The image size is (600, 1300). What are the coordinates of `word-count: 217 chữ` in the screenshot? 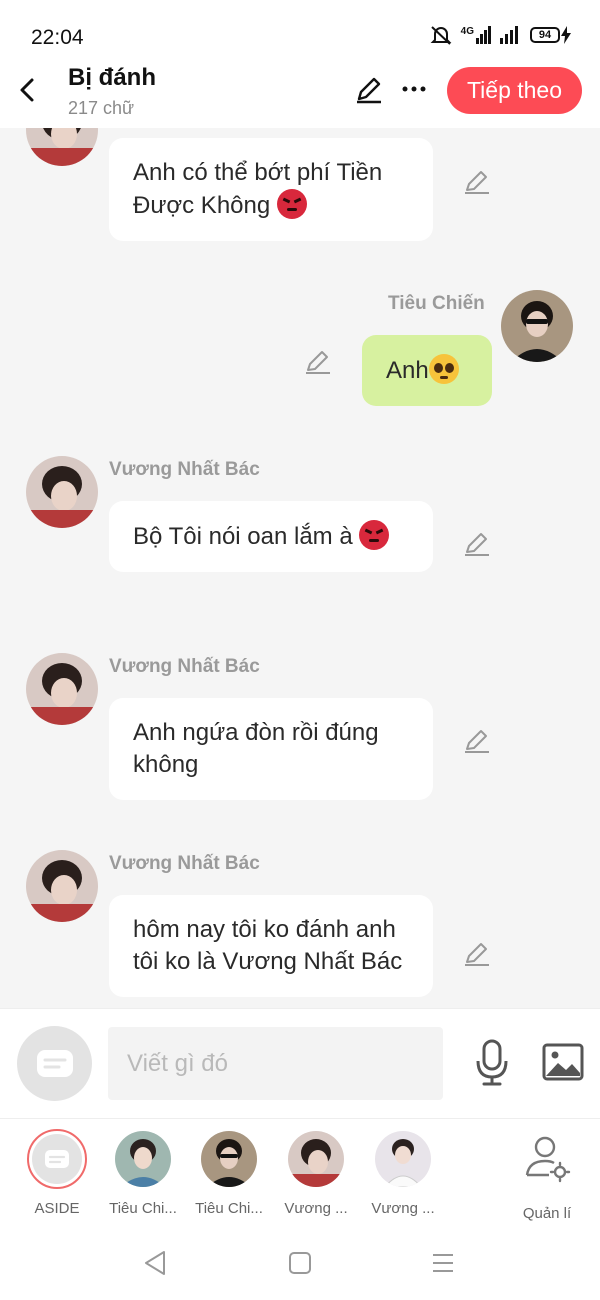 It's located at (101, 108).